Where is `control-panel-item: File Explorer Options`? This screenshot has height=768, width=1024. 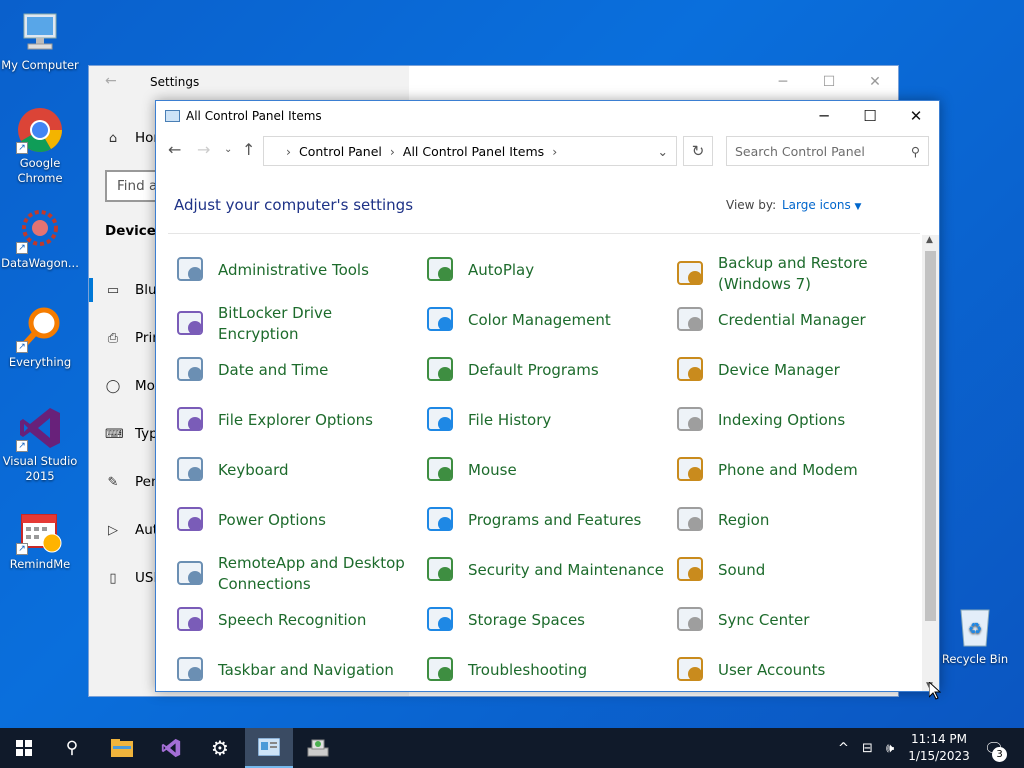
control-panel-item: File Explorer Options is located at coordinates (294, 420).